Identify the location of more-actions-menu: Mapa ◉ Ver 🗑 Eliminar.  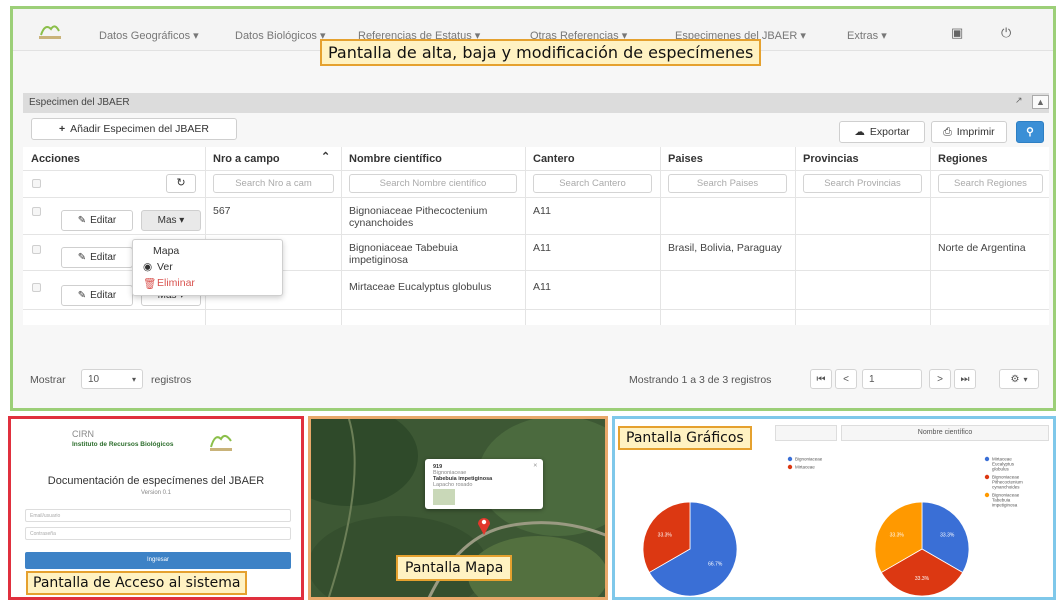
(207, 267).